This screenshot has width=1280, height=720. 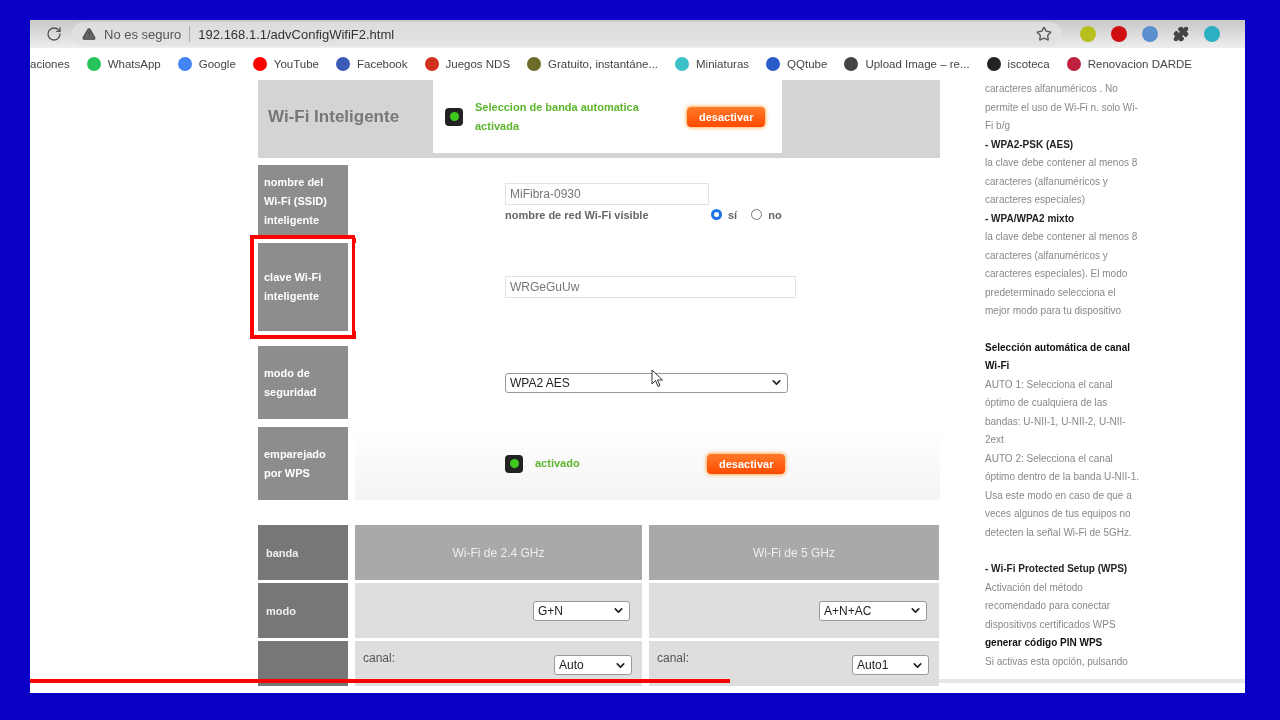 What do you see at coordinates (646, 382) in the screenshot?
I see `security-select: WPA2 AES` at bounding box center [646, 382].